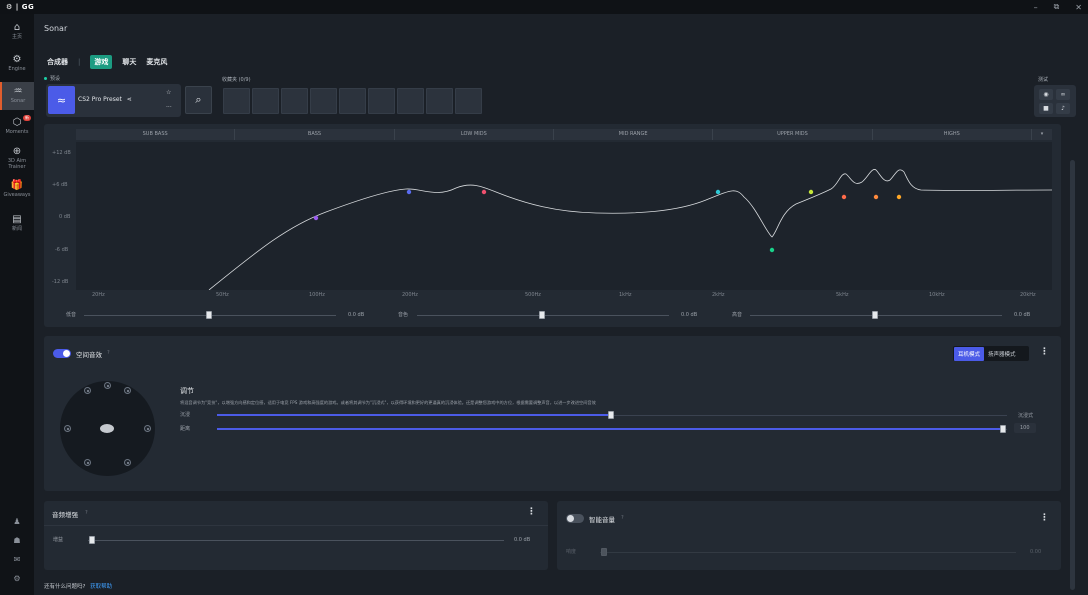 The image size is (1088, 595). What do you see at coordinates (1042, 134) in the screenshot?
I see `band-dropdown-icon: ▾` at bounding box center [1042, 134].